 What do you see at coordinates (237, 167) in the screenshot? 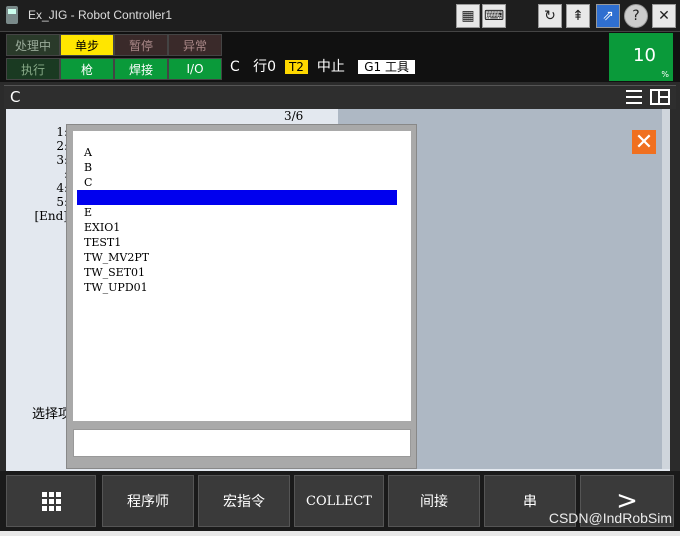
I see `list-item: B` at bounding box center [237, 167].